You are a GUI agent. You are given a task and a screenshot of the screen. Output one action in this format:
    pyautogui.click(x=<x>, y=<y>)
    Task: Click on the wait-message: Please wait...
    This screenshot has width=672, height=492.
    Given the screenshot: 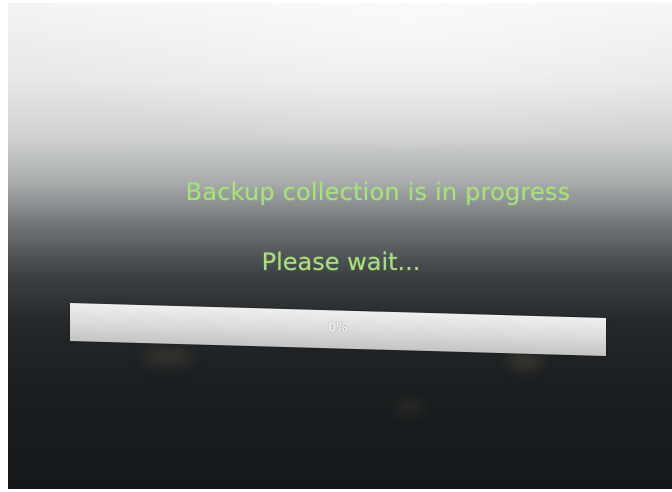 What is the action you would take?
    pyautogui.click(x=341, y=262)
    